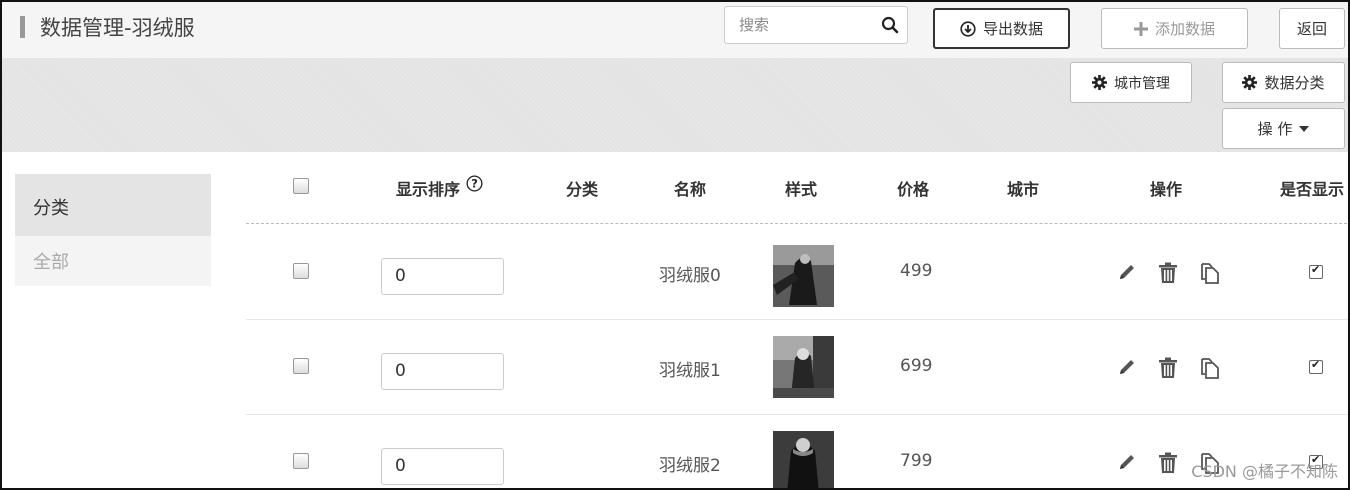  Describe the element at coordinates (1142, 83) in the screenshot. I see `city-management-label: 城市管理` at that location.